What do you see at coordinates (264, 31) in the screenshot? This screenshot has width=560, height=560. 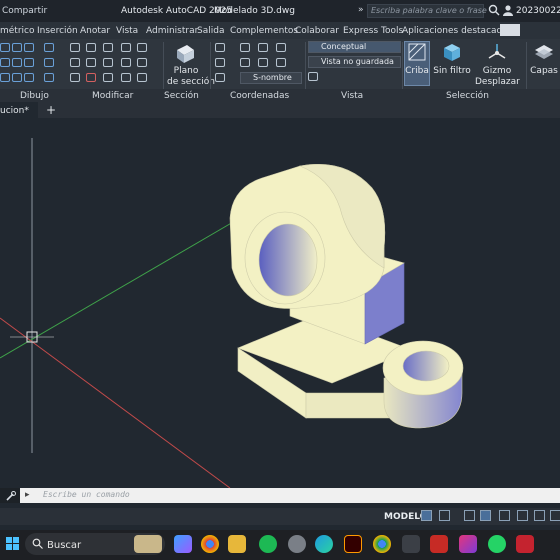 I see `tab-complementos: Complementos` at bounding box center [264, 31].